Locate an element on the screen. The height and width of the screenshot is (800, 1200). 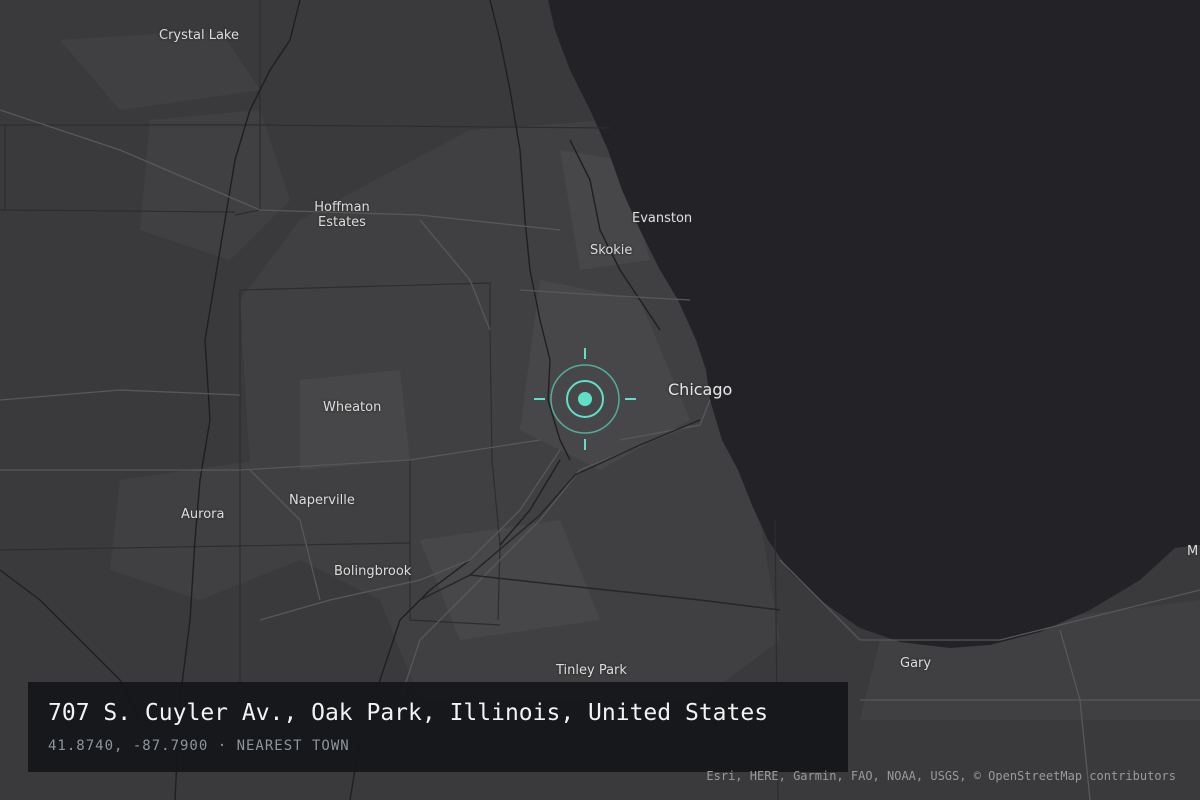
city-label-aurora: Aurora is located at coordinates (203, 514).